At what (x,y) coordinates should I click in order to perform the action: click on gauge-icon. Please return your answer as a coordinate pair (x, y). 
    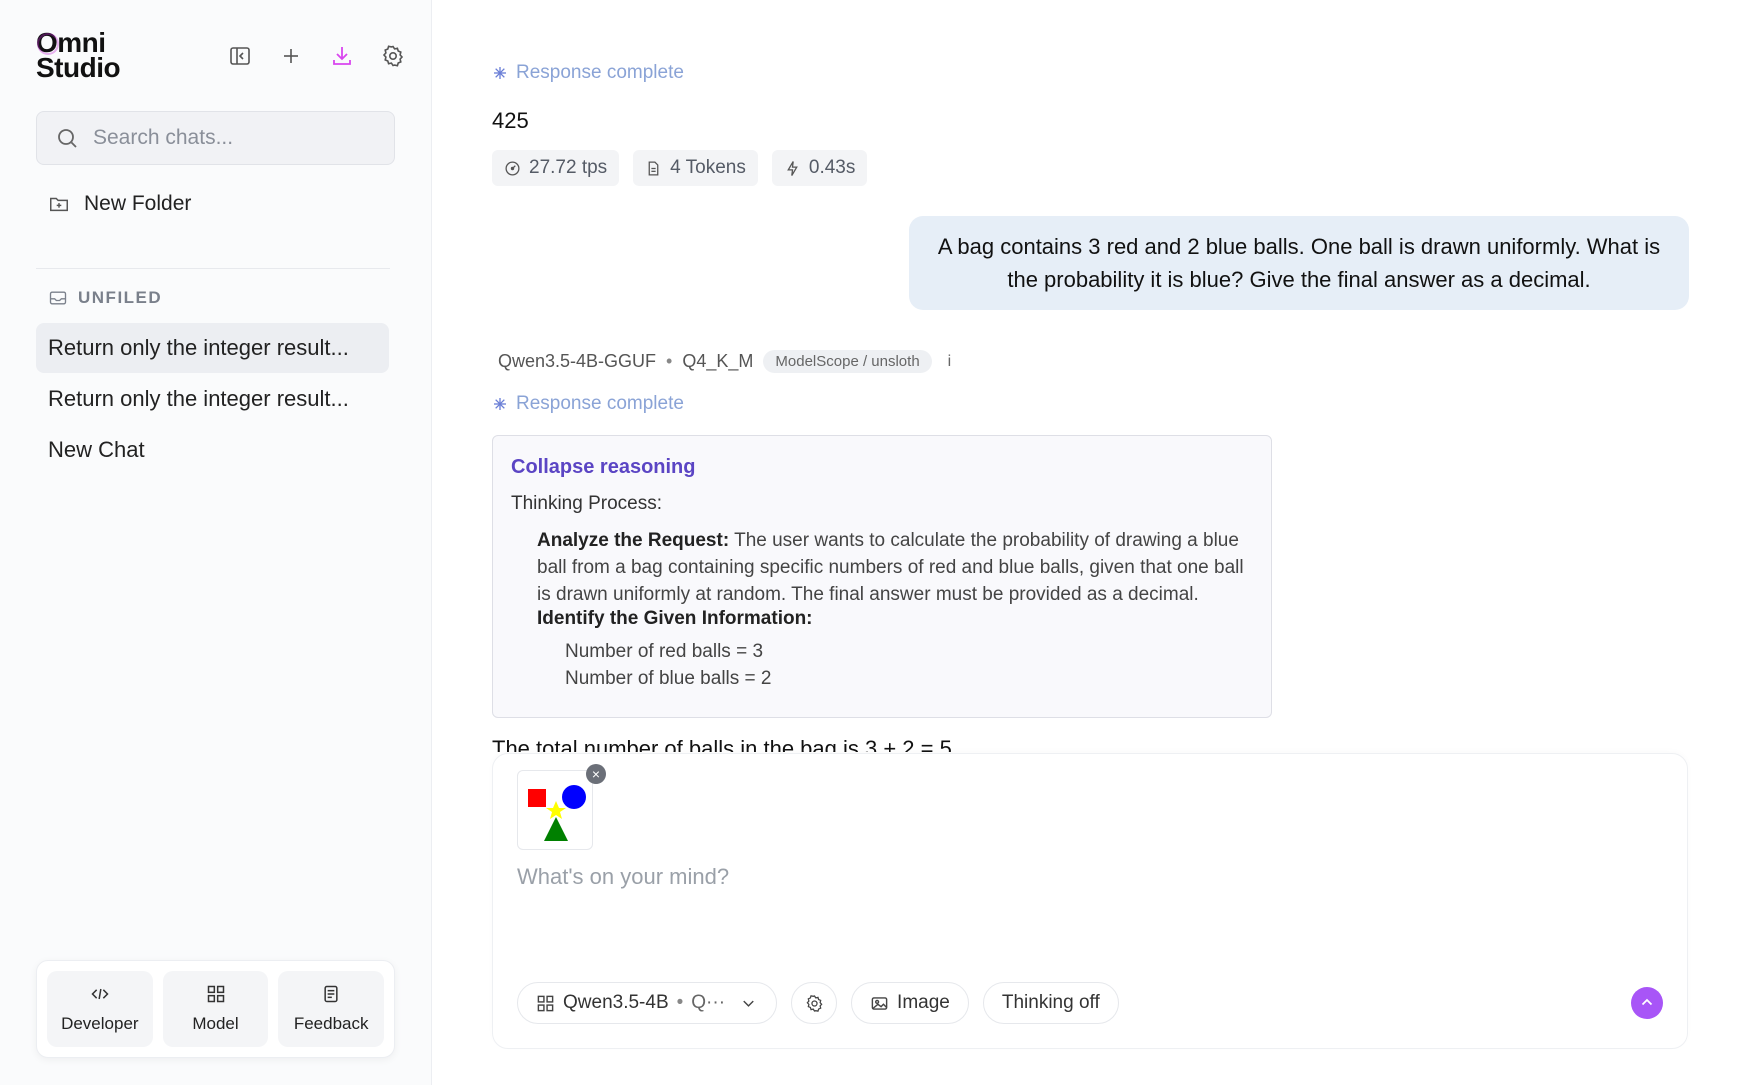
    Looking at the image, I should click on (512, 168).